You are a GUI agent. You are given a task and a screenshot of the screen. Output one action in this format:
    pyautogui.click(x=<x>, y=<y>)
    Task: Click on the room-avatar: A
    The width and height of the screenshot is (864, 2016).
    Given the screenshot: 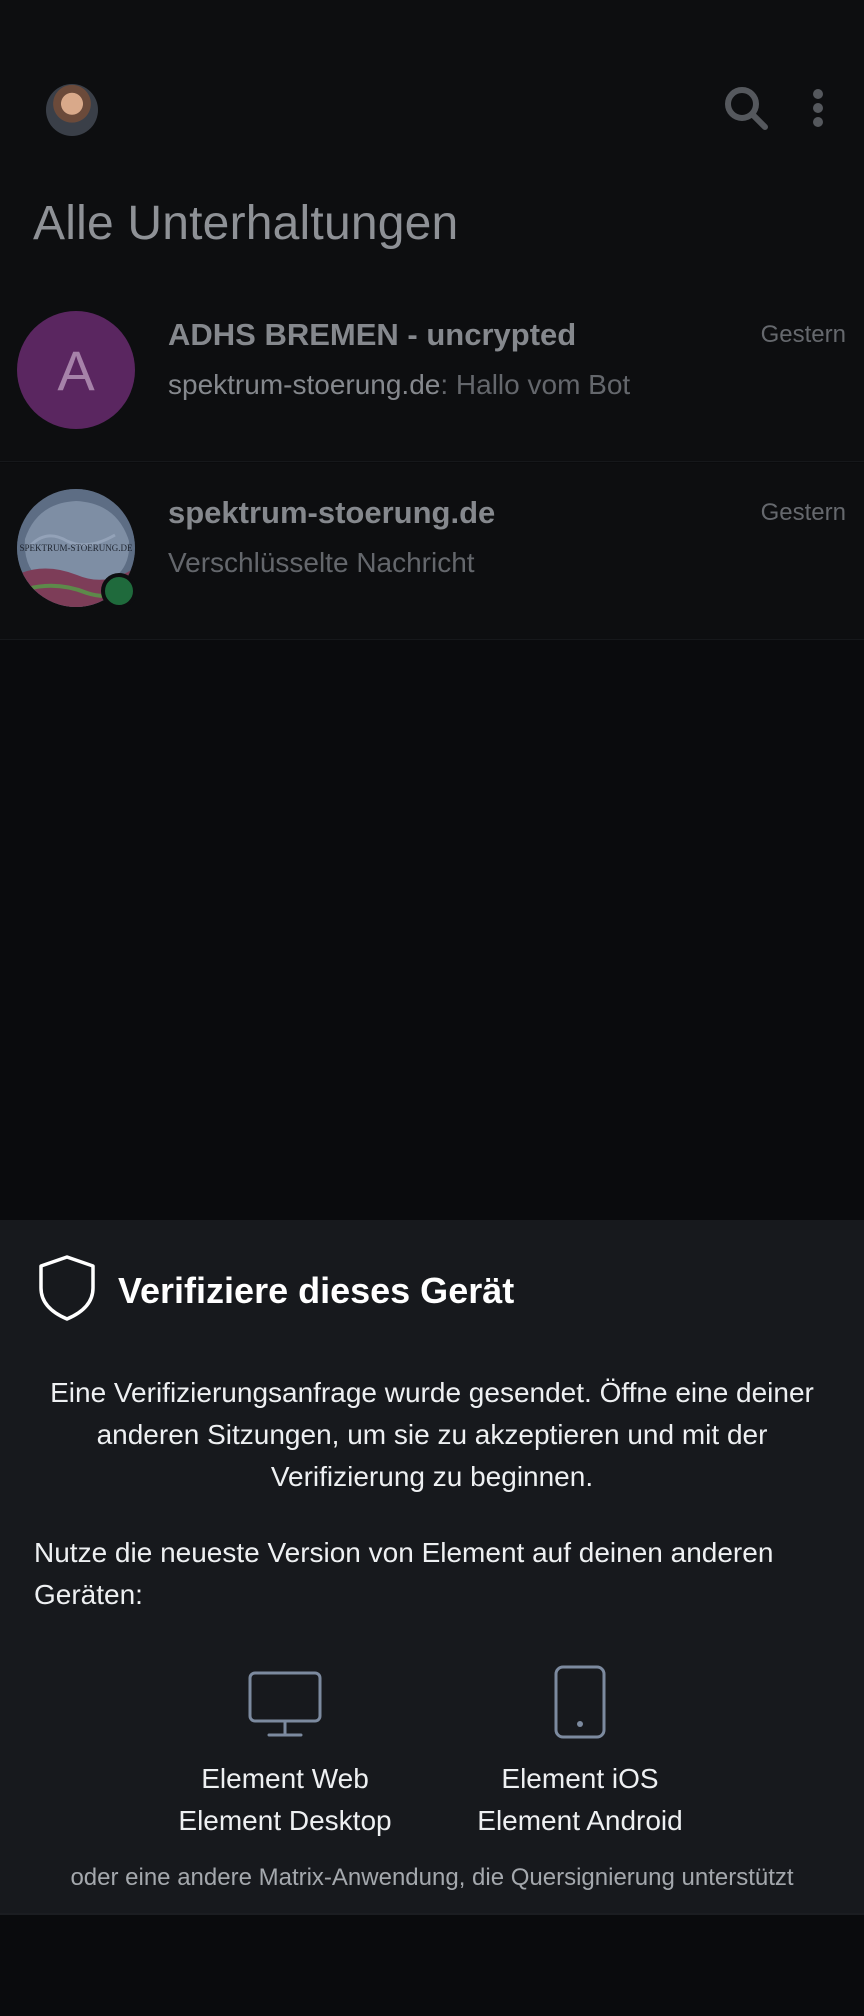 What is the action you would take?
    pyautogui.click(x=76, y=370)
    